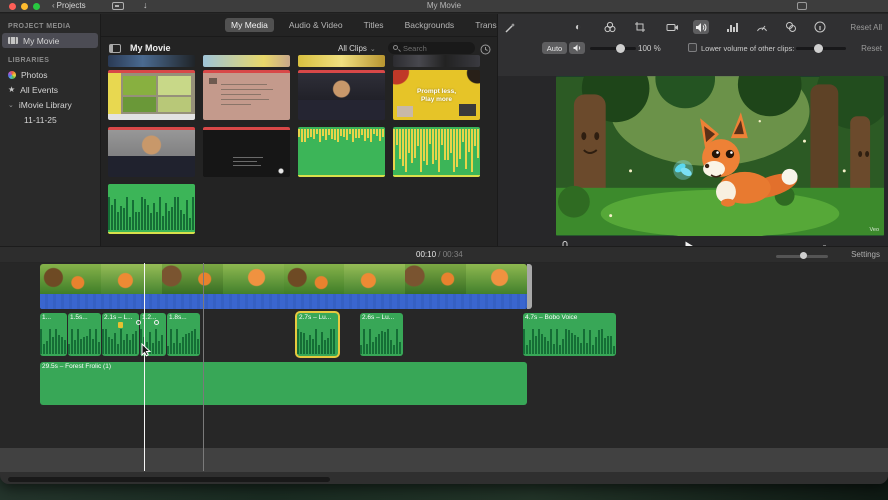 This screenshot has width=888, height=500. What do you see at coordinates (246, 95) in the screenshot?
I see `media-thumbnail-doc` at bounding box center [246, 95].